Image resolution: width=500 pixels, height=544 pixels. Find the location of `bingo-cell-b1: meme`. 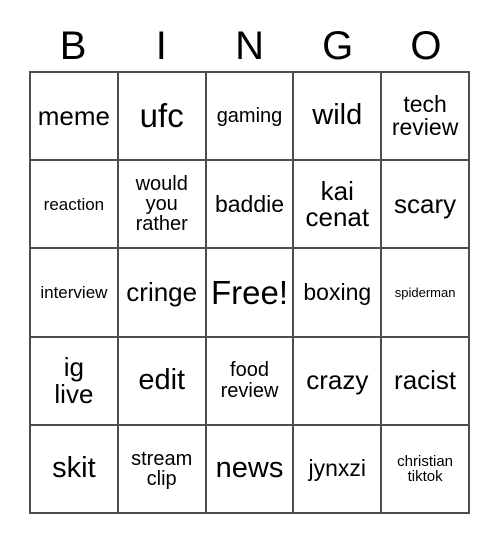

bingo-cell-b1: meme is located at coordinates (75, 117).